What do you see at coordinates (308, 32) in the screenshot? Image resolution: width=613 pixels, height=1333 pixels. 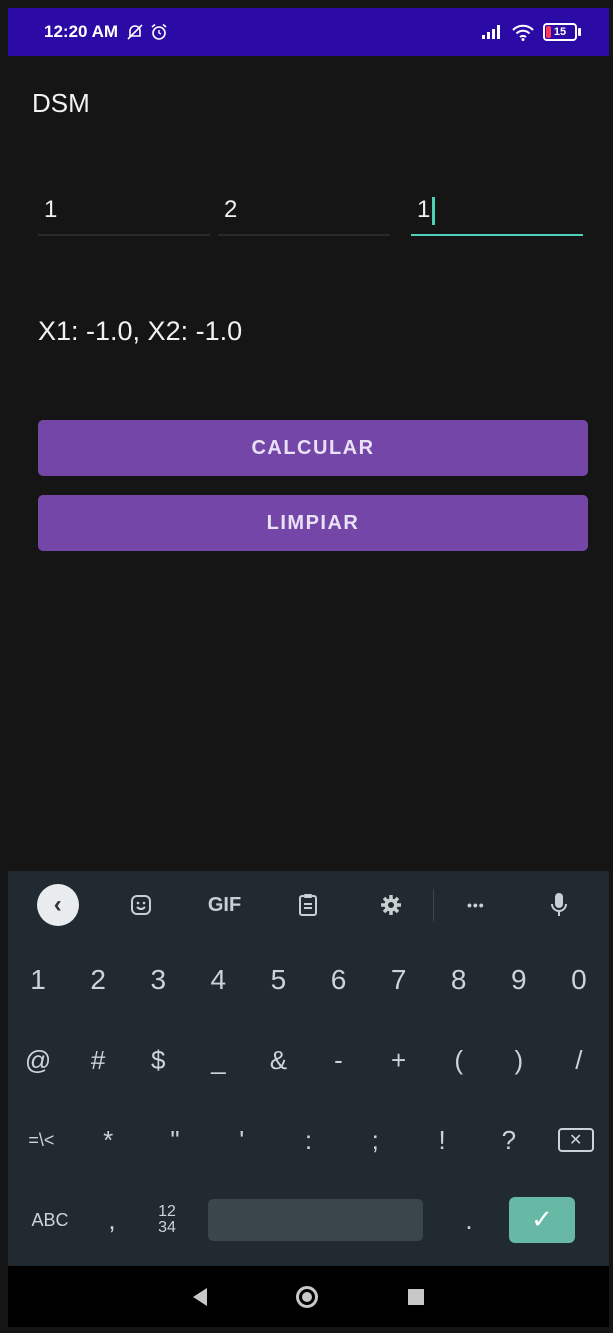 I see `status-bar: 12:20 AM 15` at bounding box center [308, 32].